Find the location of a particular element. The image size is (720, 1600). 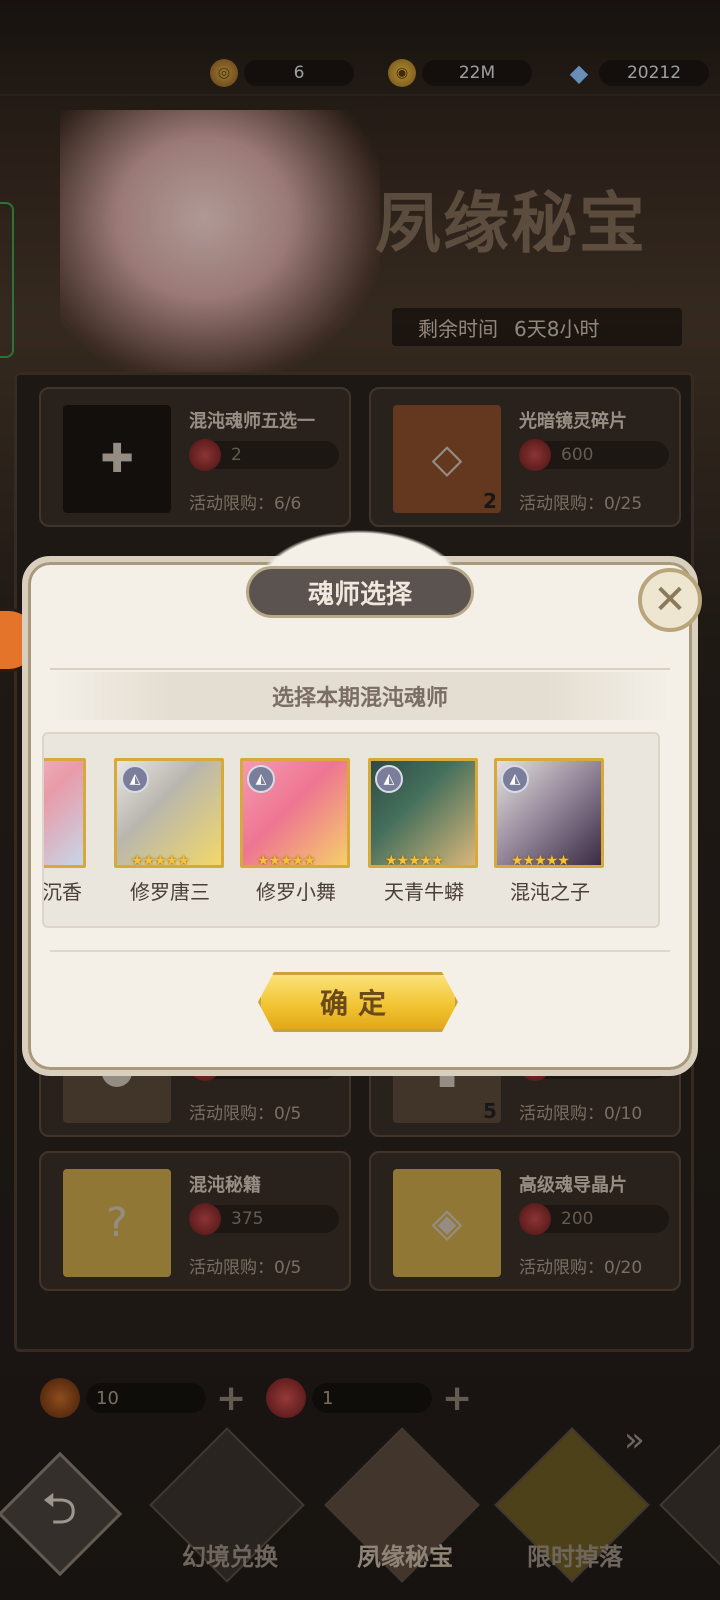

close-icon: ✕ is located at coordinates (670, 600).